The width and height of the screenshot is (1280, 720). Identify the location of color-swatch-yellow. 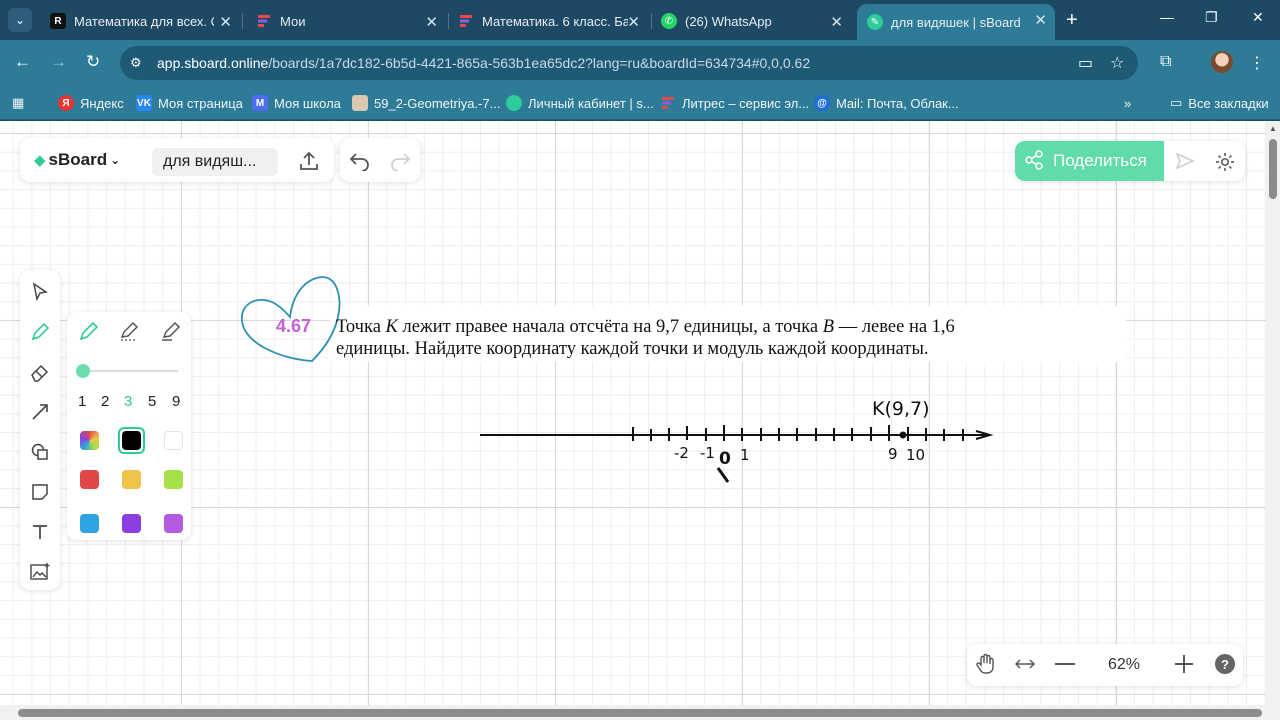
(131, 479).